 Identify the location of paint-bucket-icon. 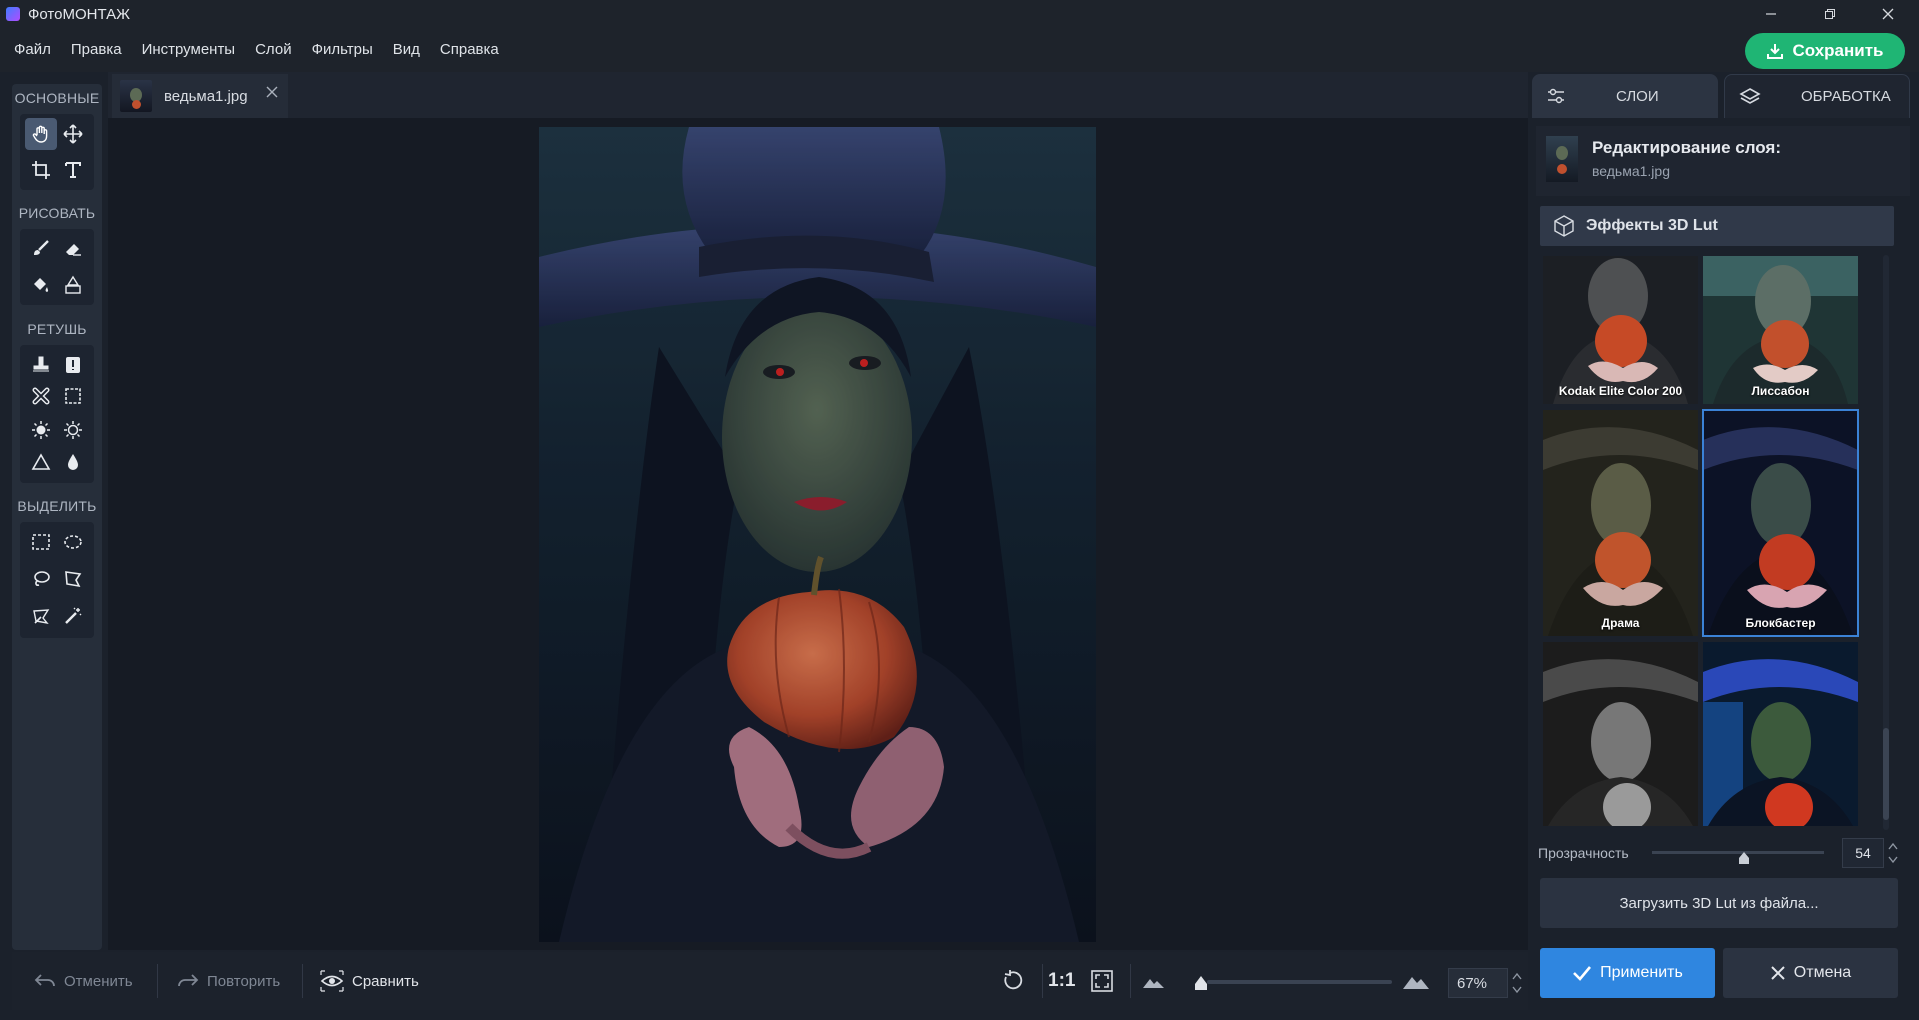
(41, 285).